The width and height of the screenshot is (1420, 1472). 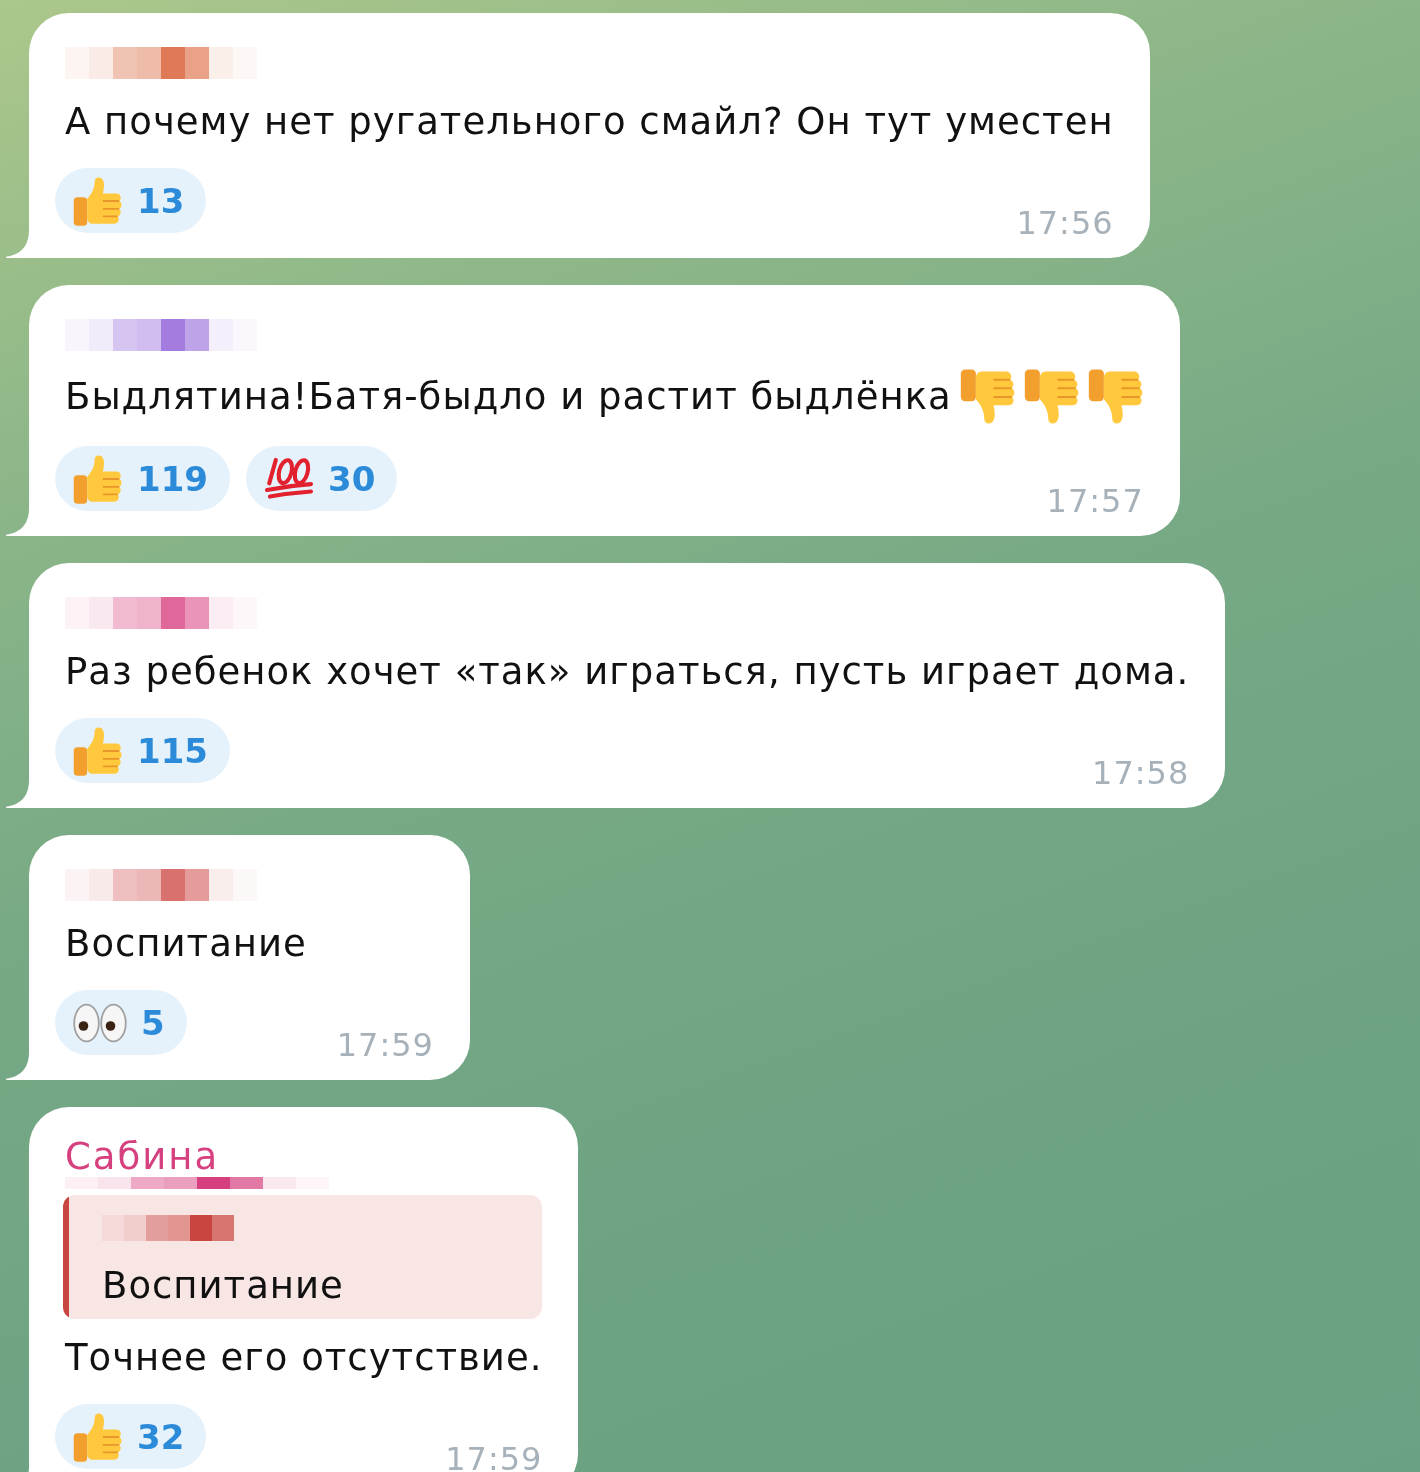 What do you see at coordinates (508, 397) in the screenshot?
I see `message-text: Быдлятина!Батя-быдло и растит быдлёнка` at bounding box center [508, 397].